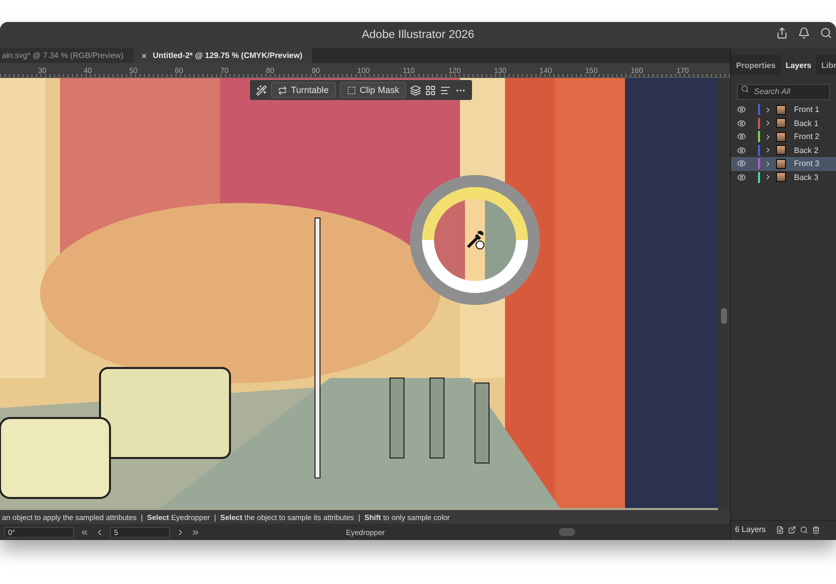 Image resolution: width=836 pixels, height=584 pixels. What do you see at coordinates (806, 123) in the screenshot?
I see `layer-name: Back 1` at bounding box center [806, 123].